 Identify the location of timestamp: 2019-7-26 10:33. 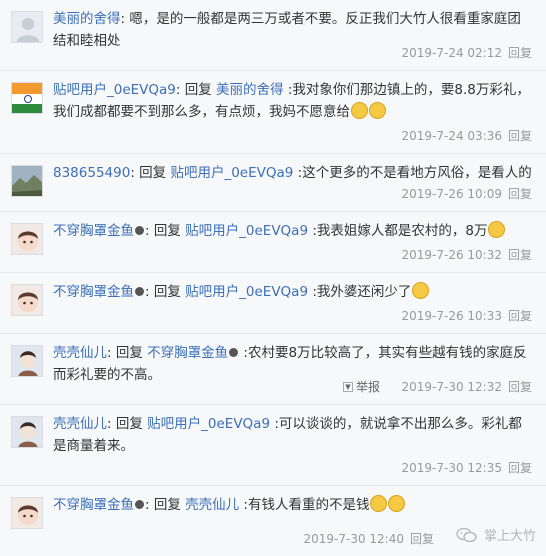
(451, 316).